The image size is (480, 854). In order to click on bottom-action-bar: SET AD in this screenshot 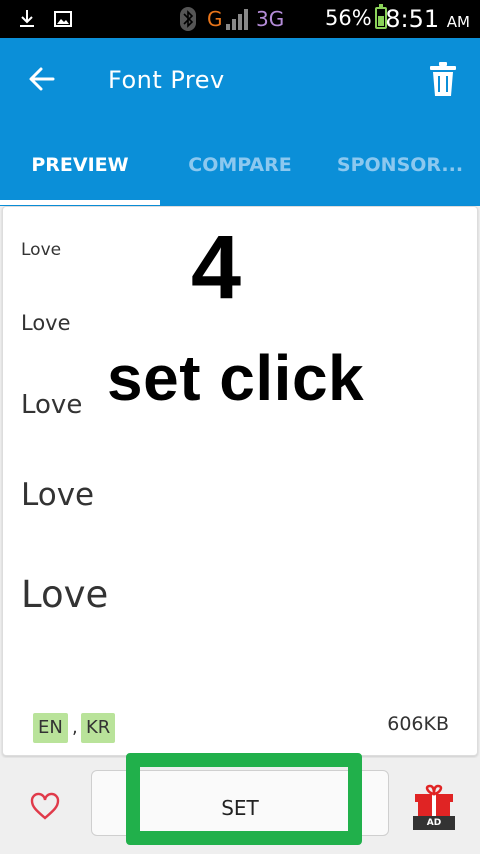, I will do `click(240, 803)`.